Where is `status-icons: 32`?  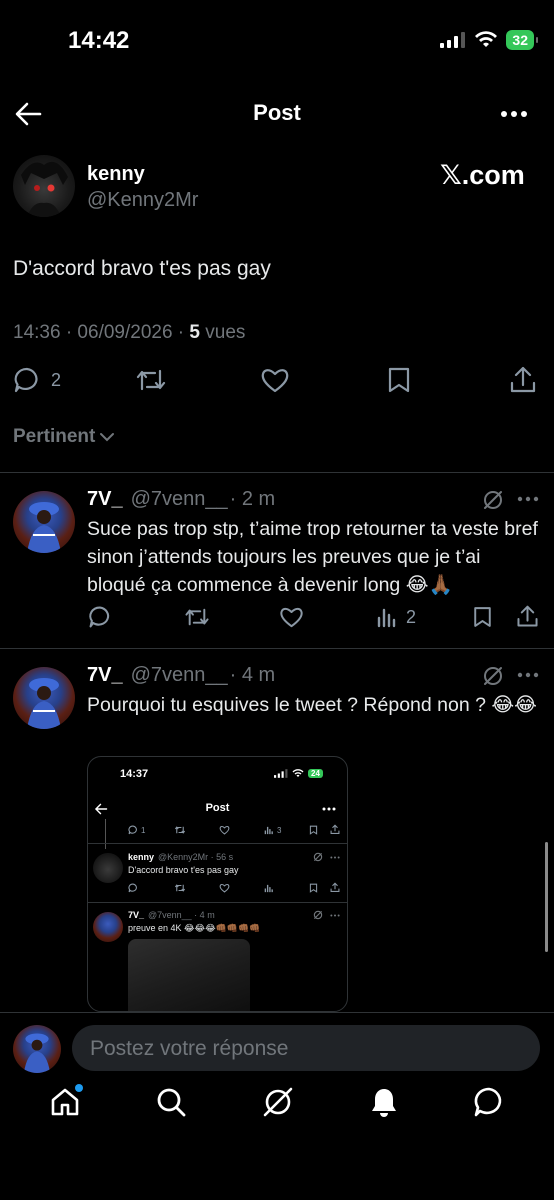
status-icons: 32 is located at coordinates (489, 40).